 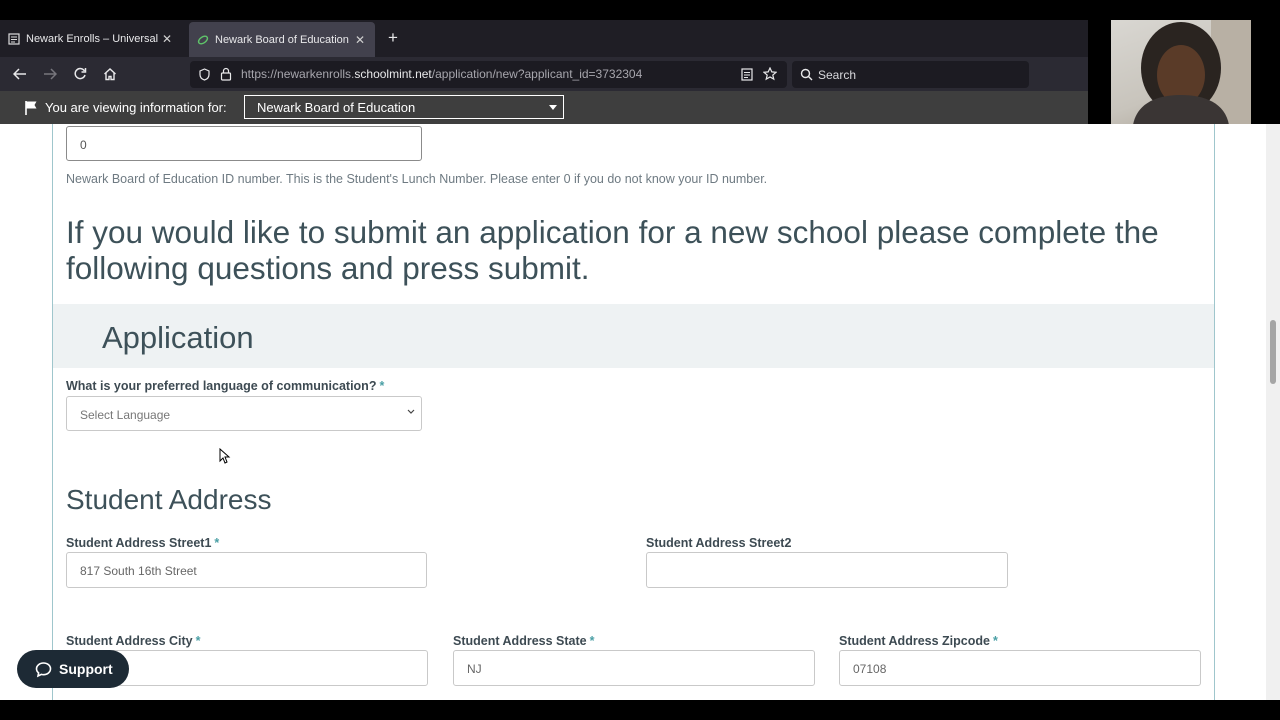 I want to click on presenter-video, so click(x=1181, y=72).